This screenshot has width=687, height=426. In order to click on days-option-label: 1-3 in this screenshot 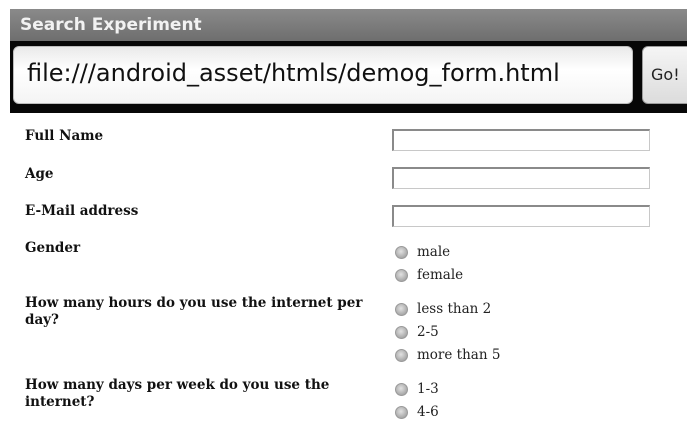, I will do `click(428, 389)`.